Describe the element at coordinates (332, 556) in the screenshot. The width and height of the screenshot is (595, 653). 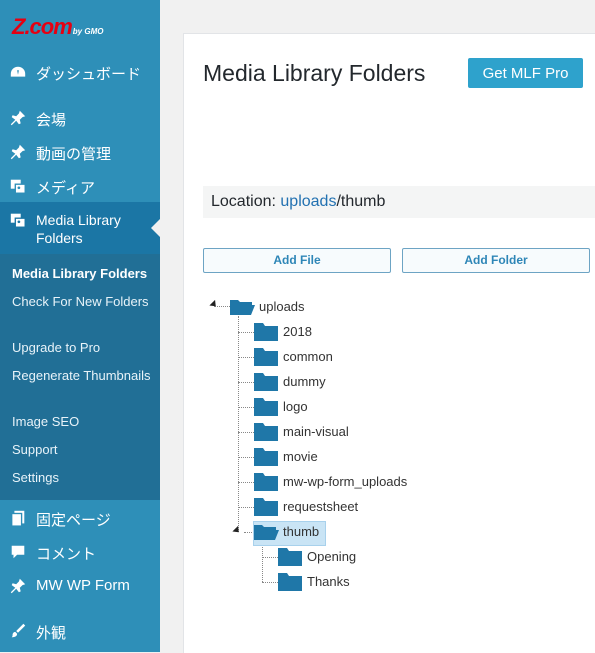
I see `tree-node-label: Opening` at that location.